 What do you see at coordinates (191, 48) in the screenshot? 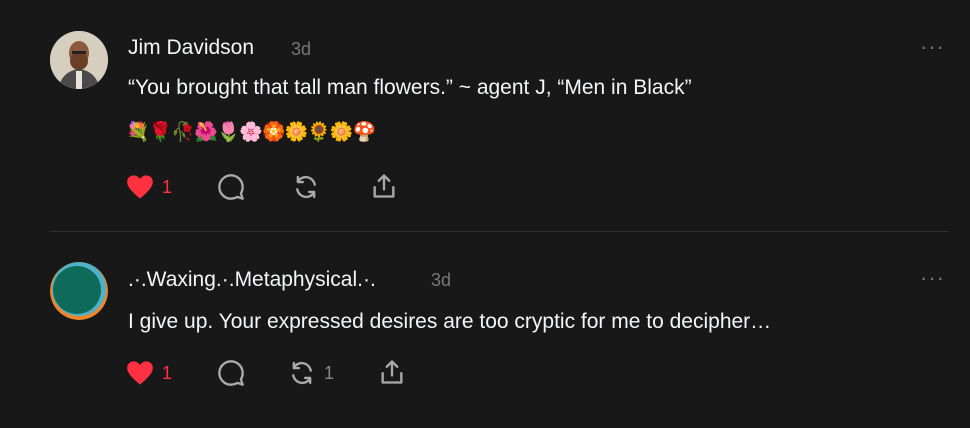
I see `author-name: Jim Davidson` at bounding box center [191, 48].